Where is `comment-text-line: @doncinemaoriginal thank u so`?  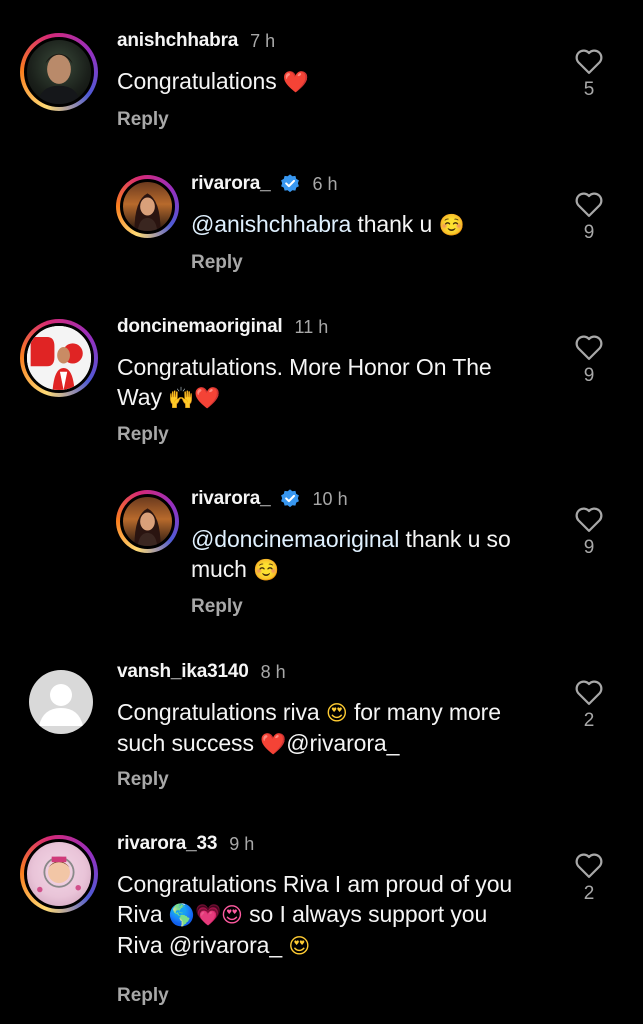 comment-text-line: @doncinemaoriginal thank u so is located at coordinates (351, 539).